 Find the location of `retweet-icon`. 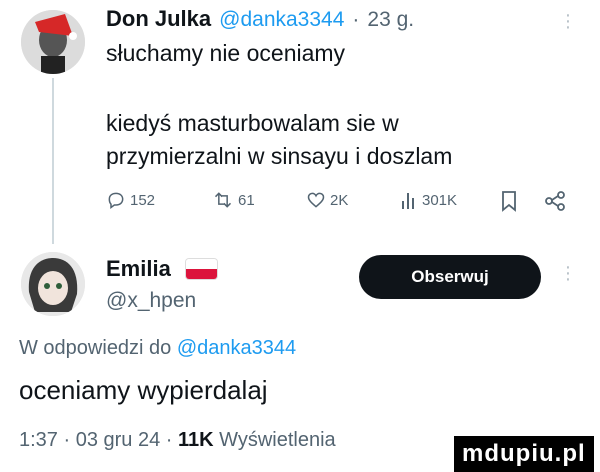

retweet-icon is located at coordinates (223, 200).